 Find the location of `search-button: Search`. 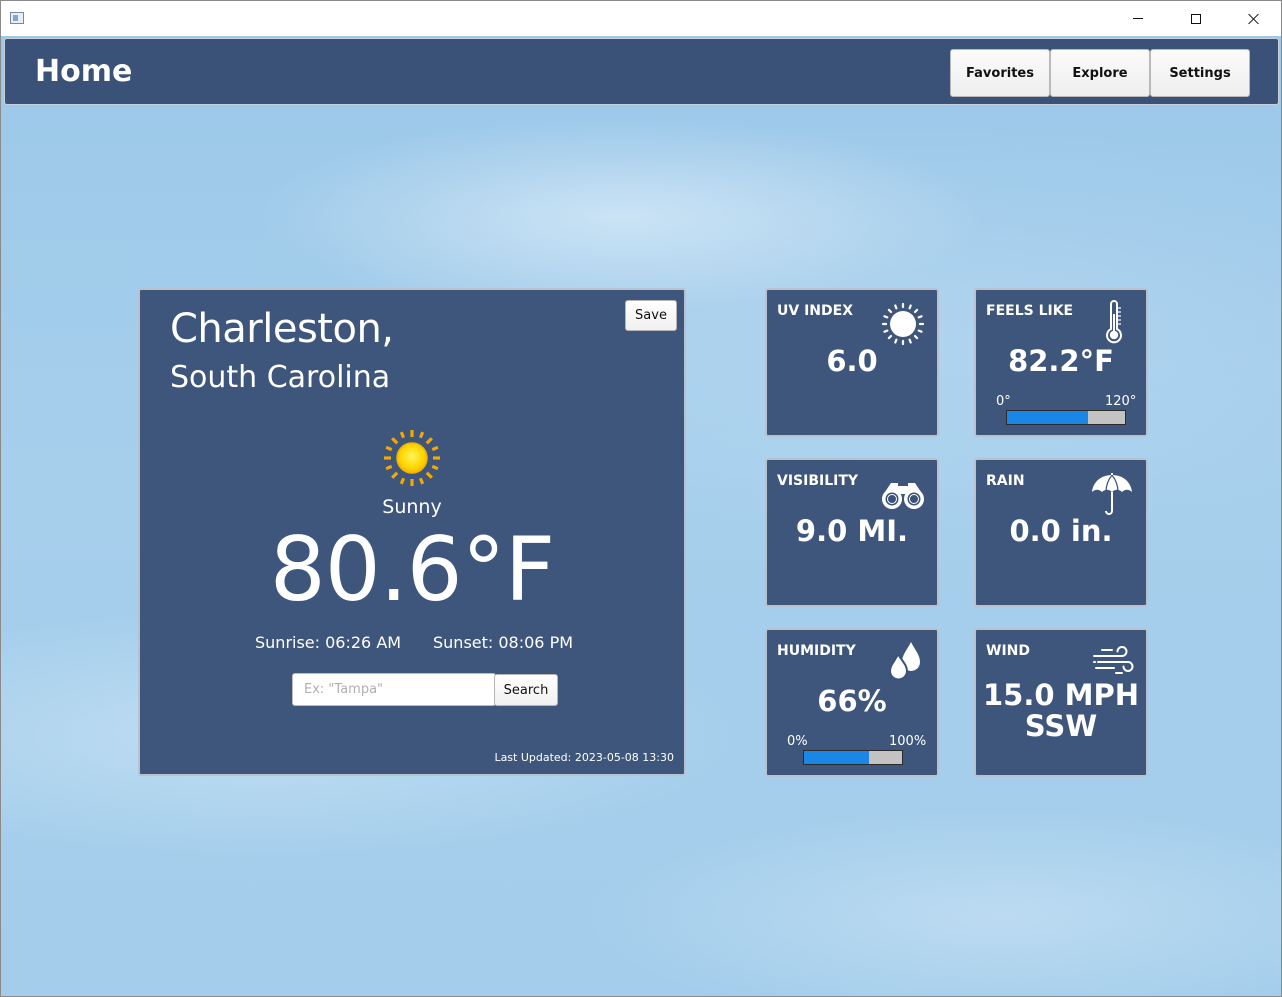

search-button: Search is located at coordinates (526, 690).